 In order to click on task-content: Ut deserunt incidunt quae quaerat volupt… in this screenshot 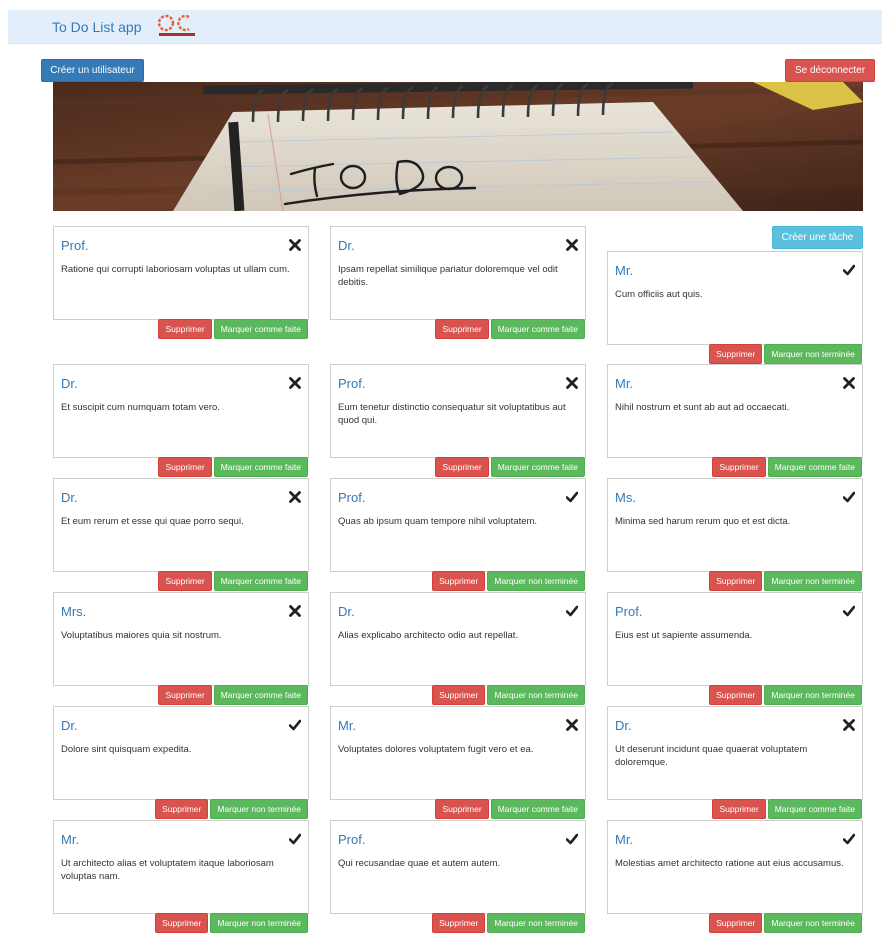, I will do `click(711, 756)`.